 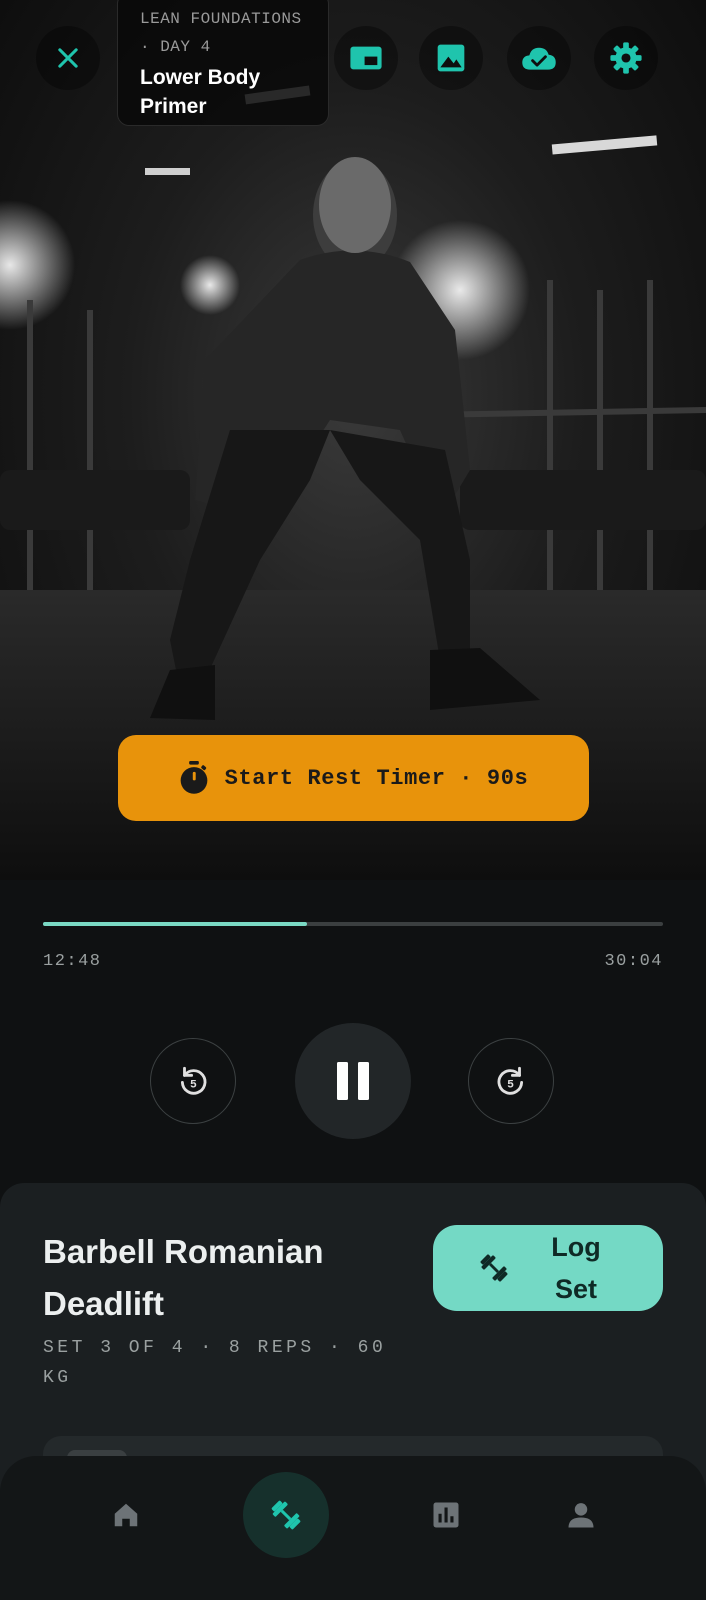 I want to click on close-icon, so click(x=68, y=58).